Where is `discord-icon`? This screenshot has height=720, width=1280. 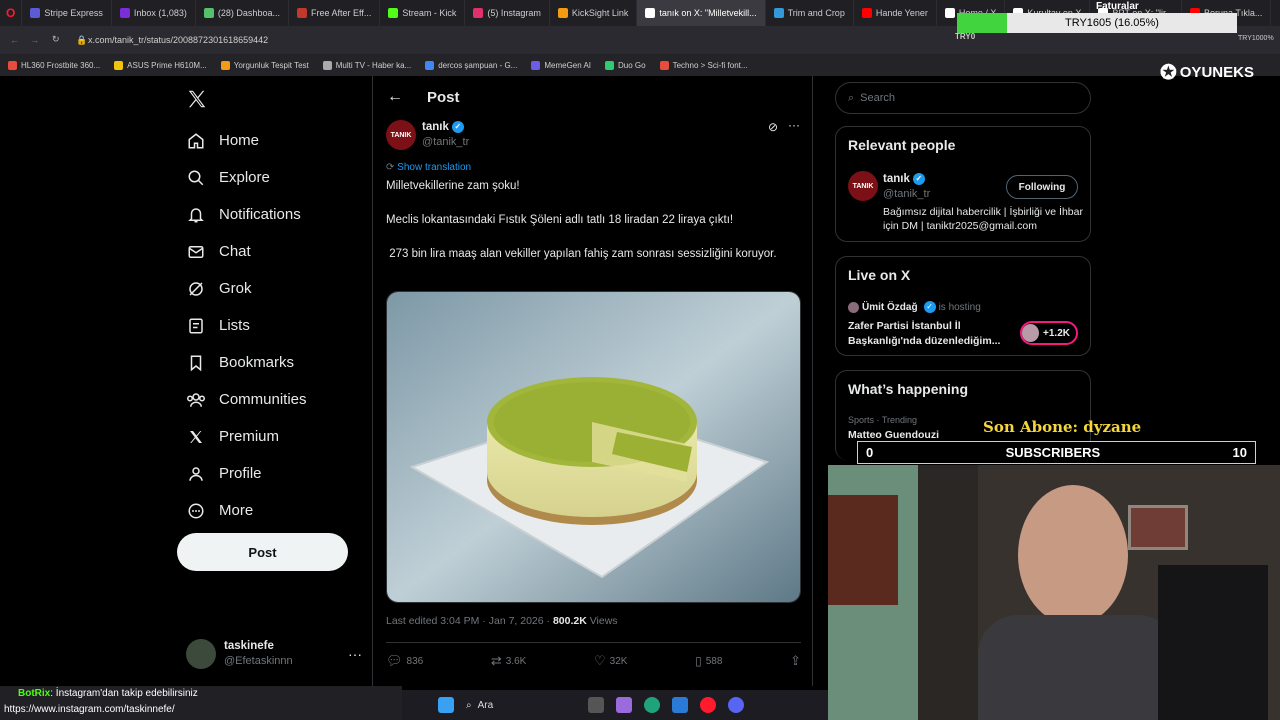
discord-icon is located at coordinates (736, 705).